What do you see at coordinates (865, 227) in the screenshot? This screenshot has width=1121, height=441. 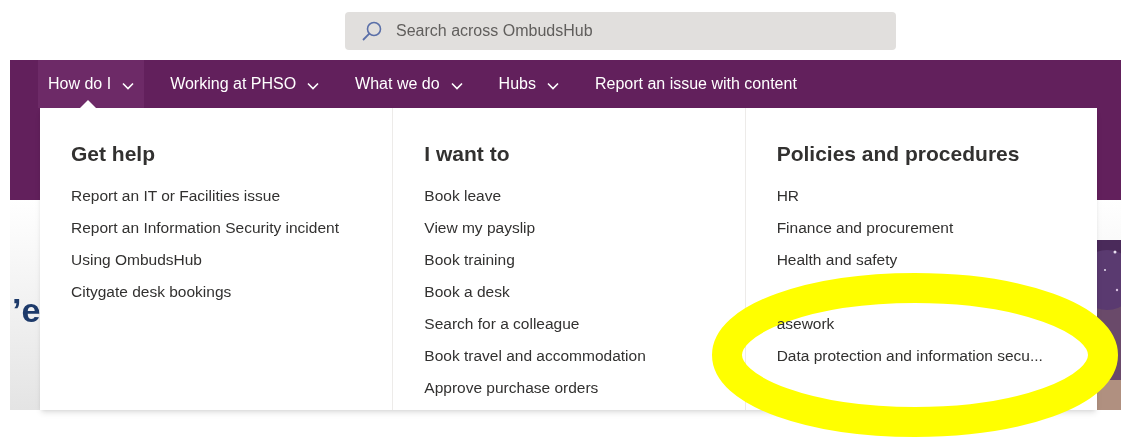 I see `menu-link: Finance and procurement` at bounding box center [865, 227].